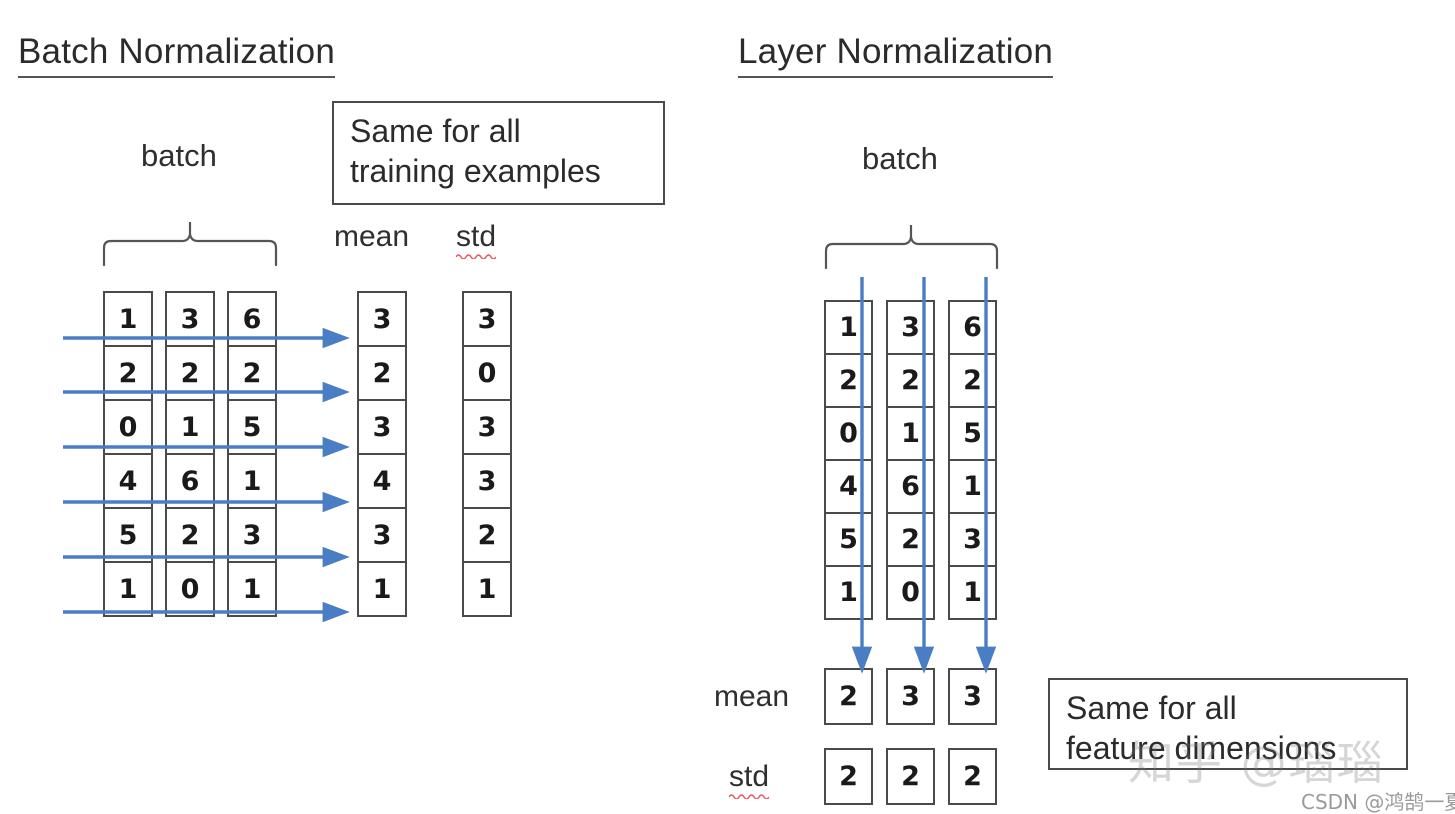  I want to click on layer-norm-title-text: Layer Normalization, so click(896, 51).